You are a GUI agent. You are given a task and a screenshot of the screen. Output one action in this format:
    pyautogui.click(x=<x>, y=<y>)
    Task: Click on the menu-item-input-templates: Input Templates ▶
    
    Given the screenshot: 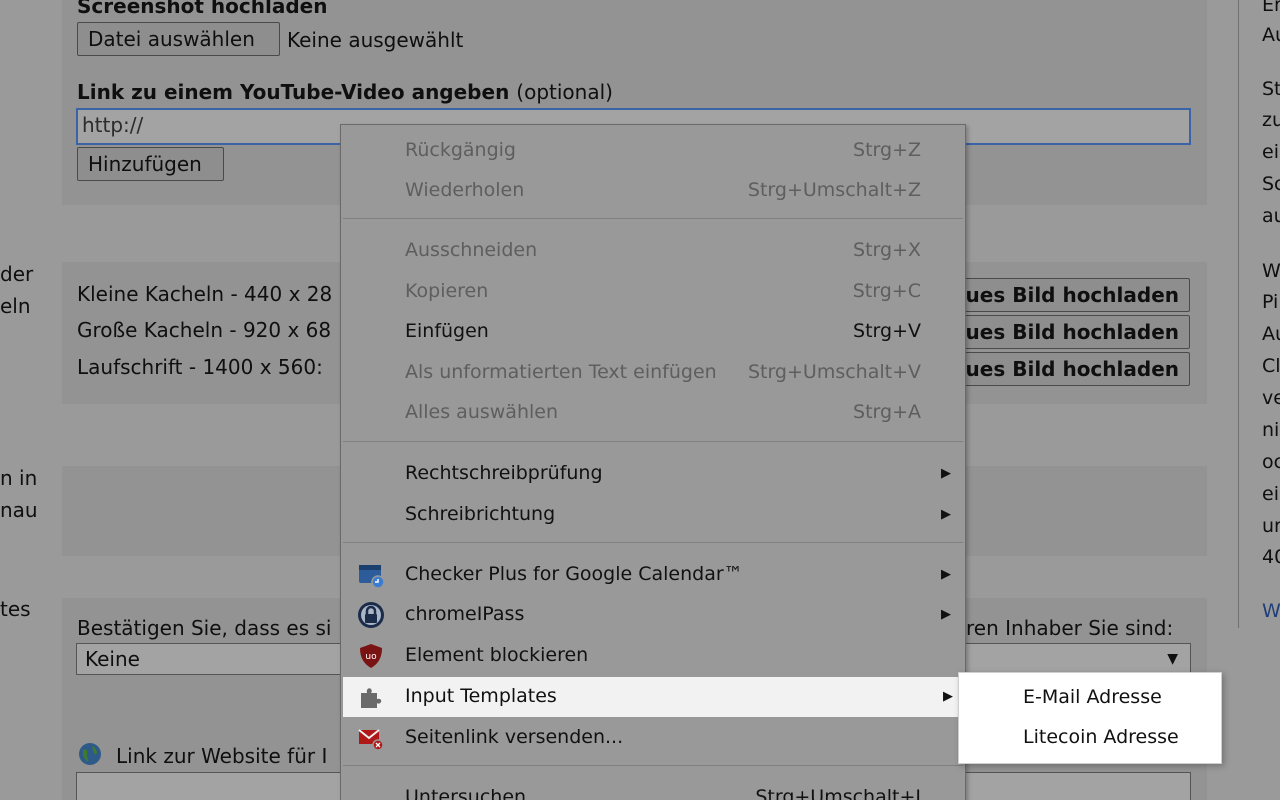 What is the action you would take?
    pyautogui.click(x=654, y=697)
    